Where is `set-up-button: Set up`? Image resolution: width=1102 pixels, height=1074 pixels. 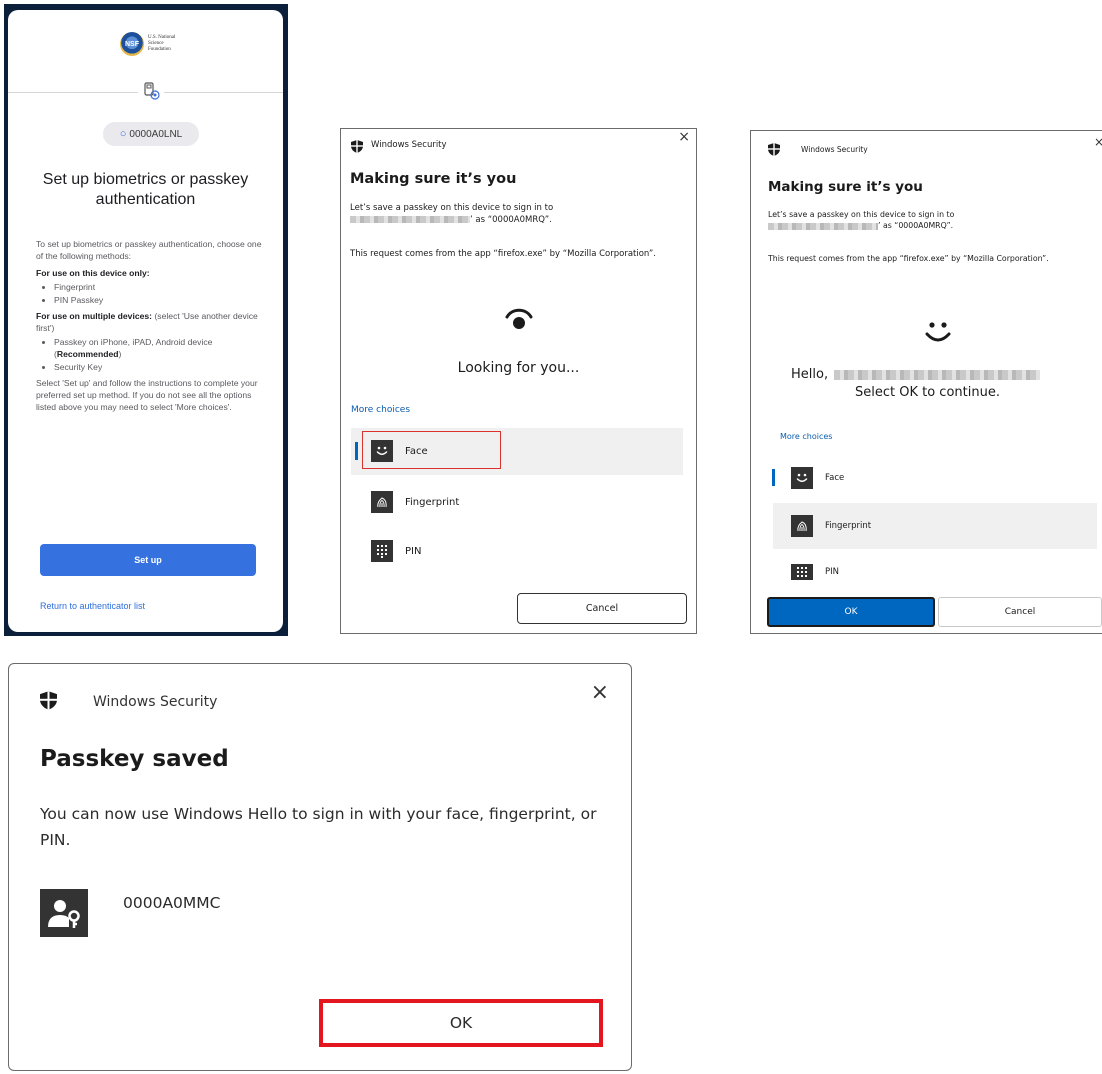
set-up-button: Set up is located at coordinates (148, 560).